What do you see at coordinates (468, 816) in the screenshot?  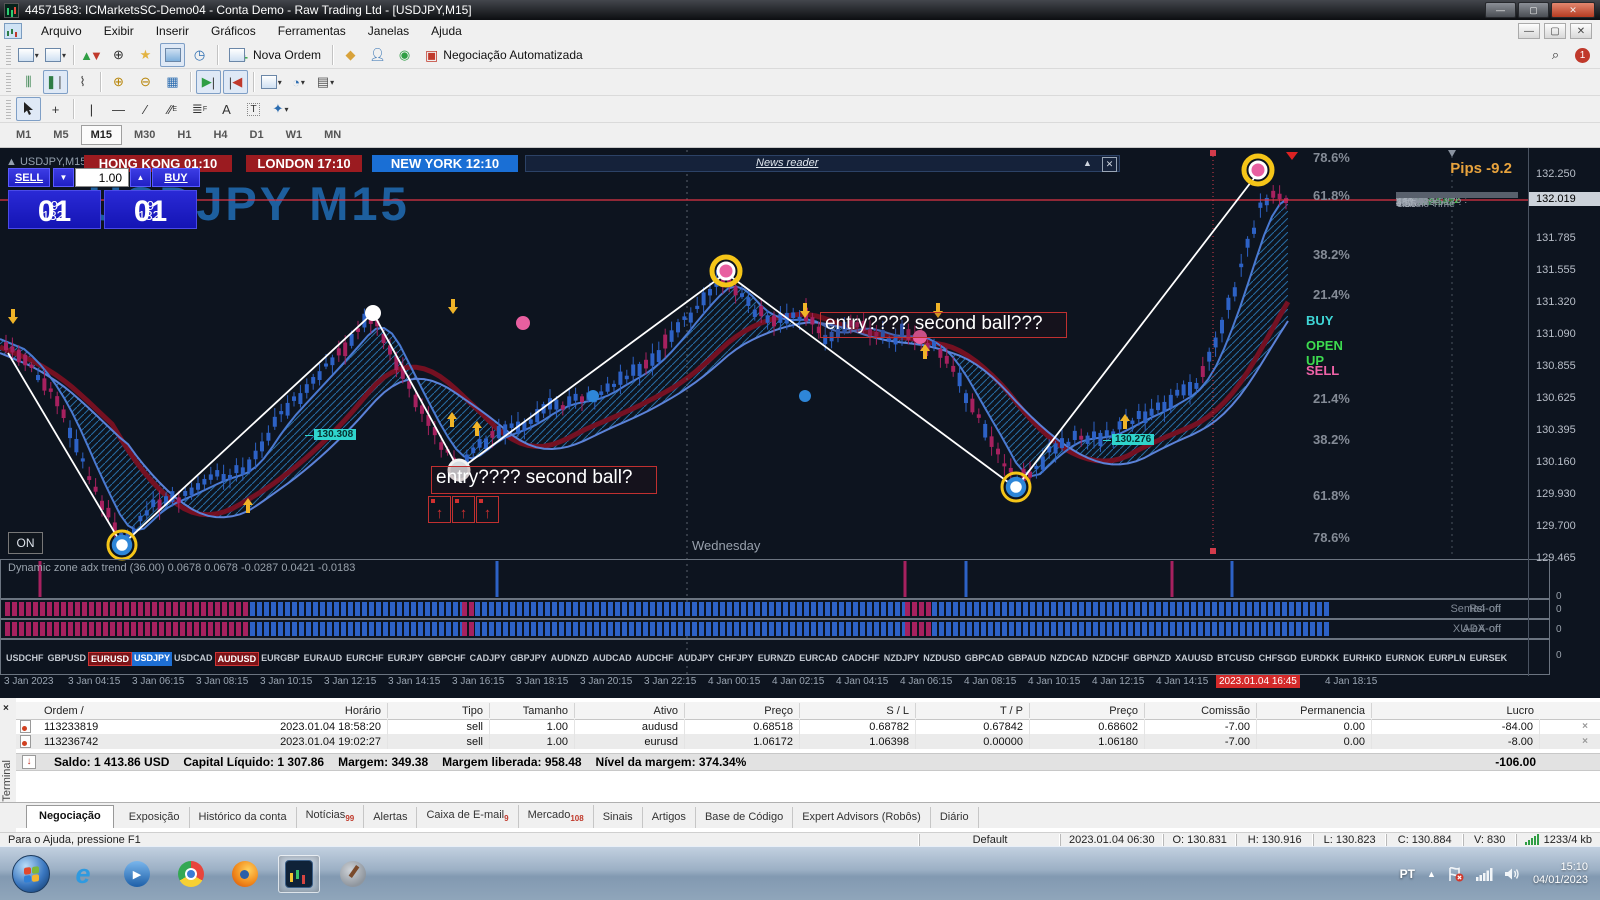 I see `tab-caixa-de-e-mail: Caixa de E-mail9` at bounding box center [468, 816].